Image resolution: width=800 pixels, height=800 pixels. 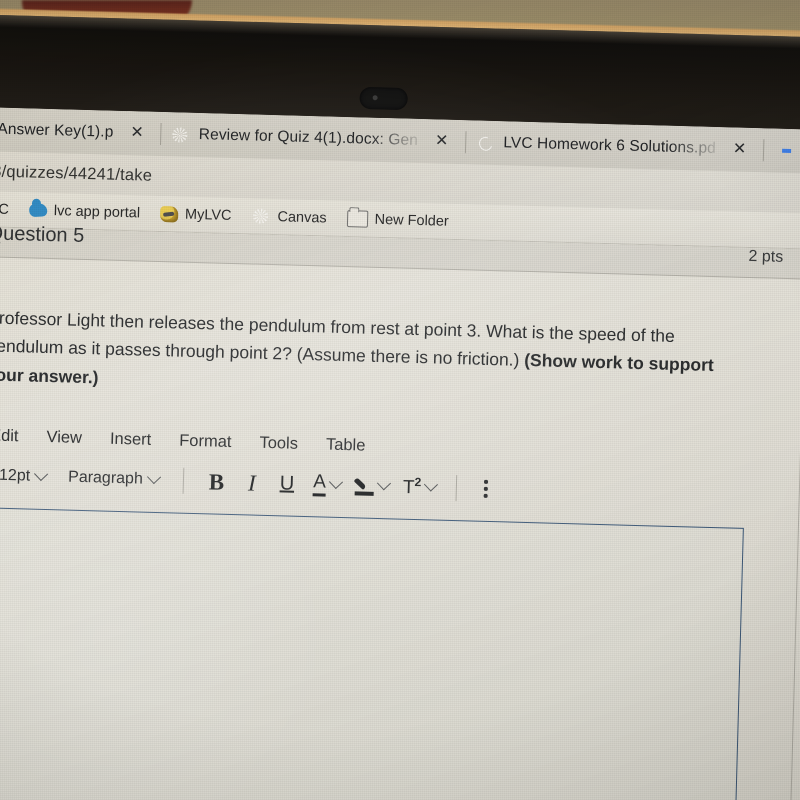 What do you see at coordinates (418, 482) in the screenshot?
I see `superscript-exponent: 2` at bounding box center [418, 482].